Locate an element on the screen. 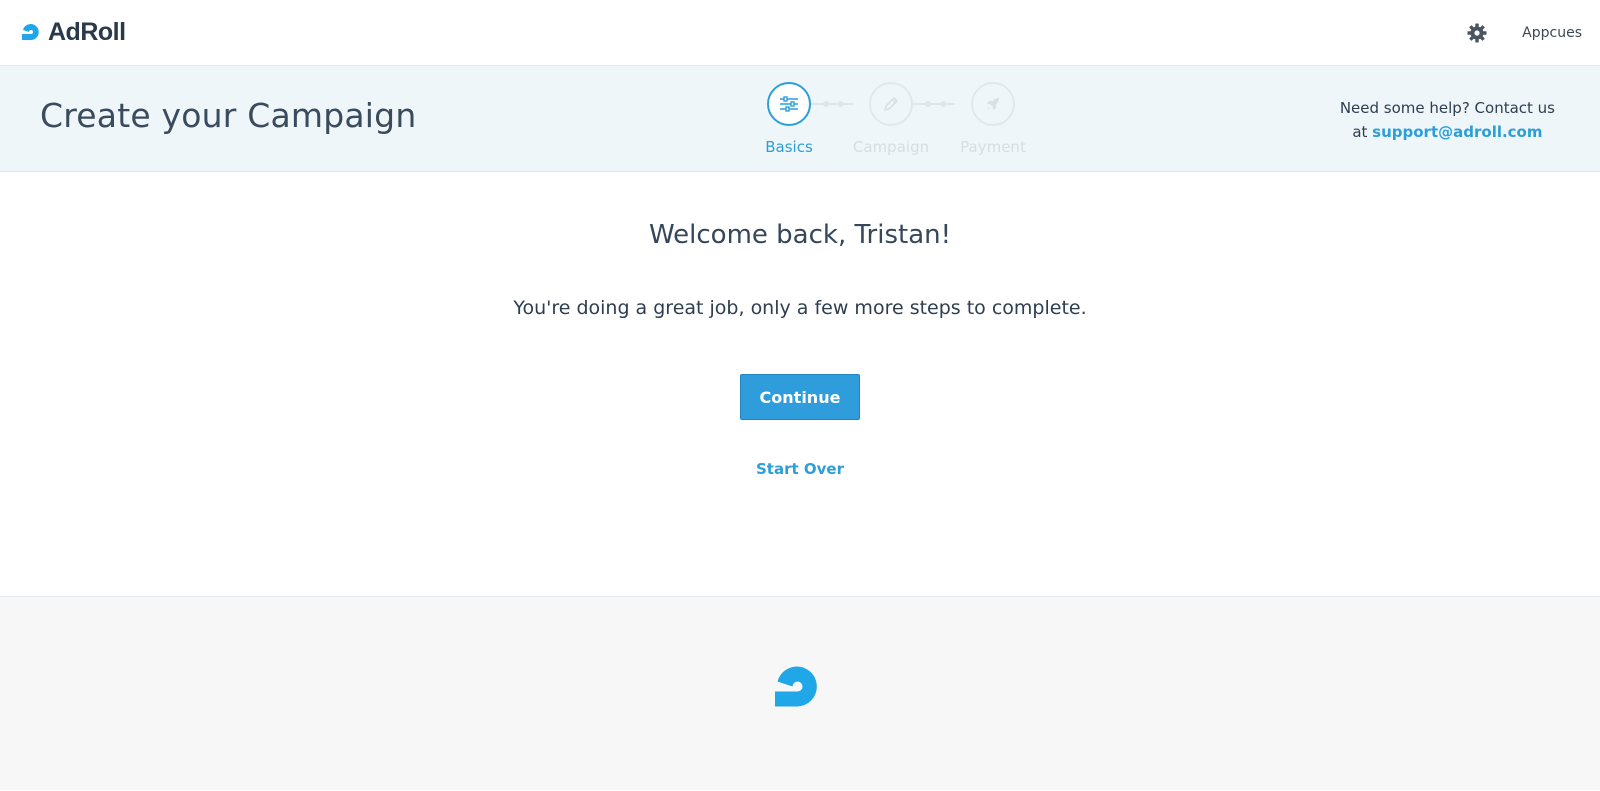  step-label: Basics is located at coordinates (789, 147).